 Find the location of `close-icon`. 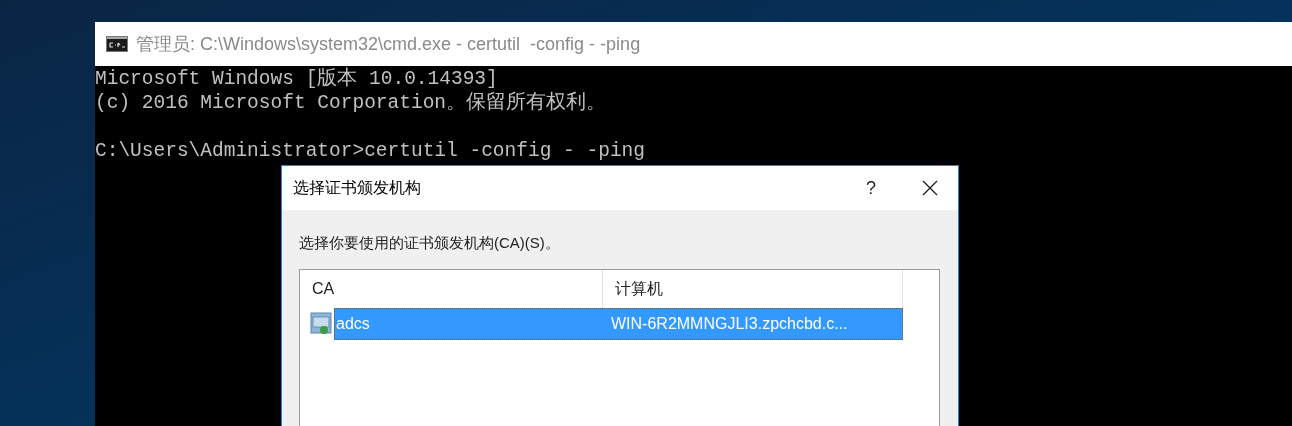

close-icon is located at coordinates (930, 188).